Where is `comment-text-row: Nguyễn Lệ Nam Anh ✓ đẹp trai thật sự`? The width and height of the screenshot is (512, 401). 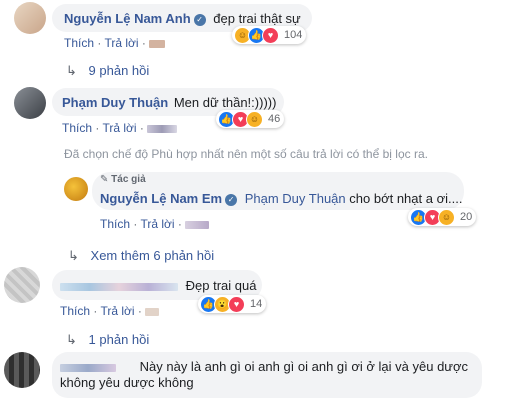 comment-text-row: Nguyễn Lệ Nam Anh ✓ đẹp trai thật sự is located at coordinates (182, 18).